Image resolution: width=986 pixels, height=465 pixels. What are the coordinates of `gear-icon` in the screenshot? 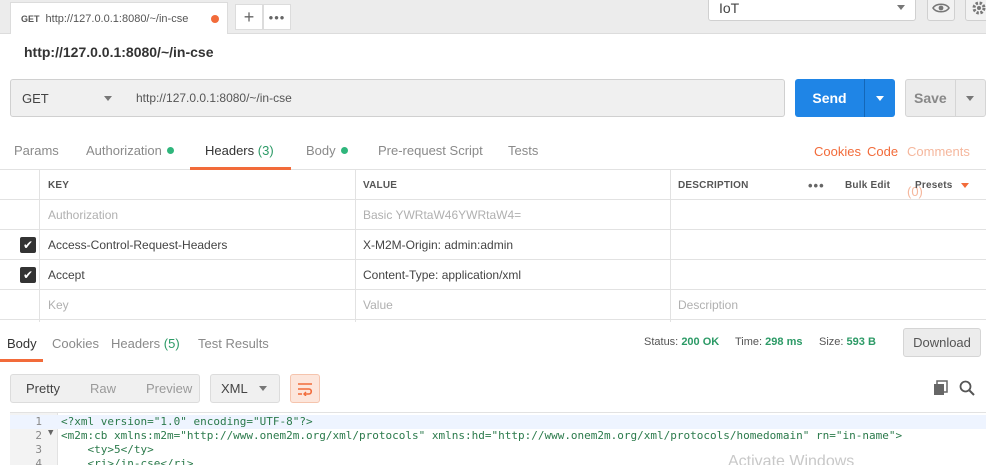 It's located at (979, 7).